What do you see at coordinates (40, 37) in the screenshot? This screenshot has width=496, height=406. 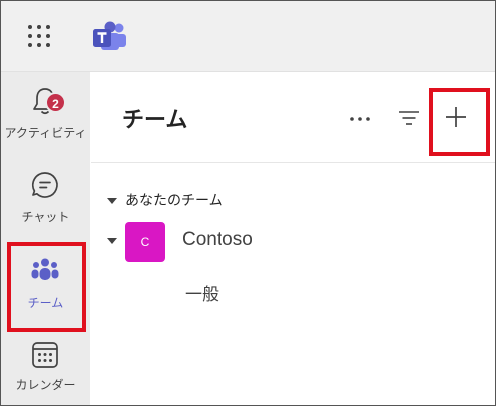 I see `app-launcher-icon` at bounding box center [40, 37].